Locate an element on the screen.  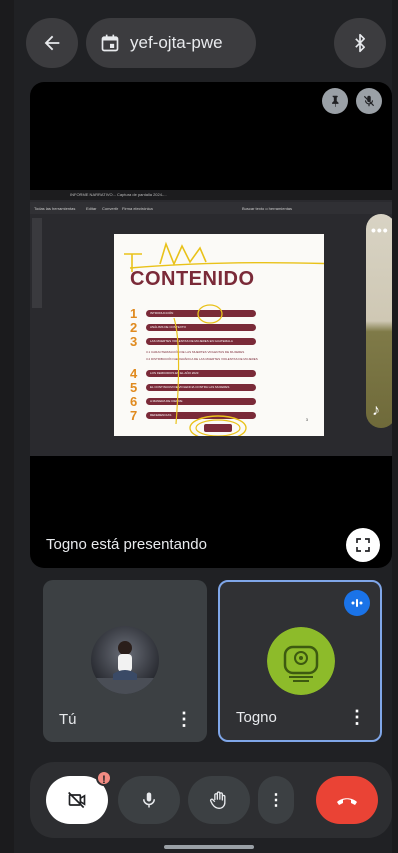
participant-tile-self: Tú ⋮ is located at coordinates (125, 661).